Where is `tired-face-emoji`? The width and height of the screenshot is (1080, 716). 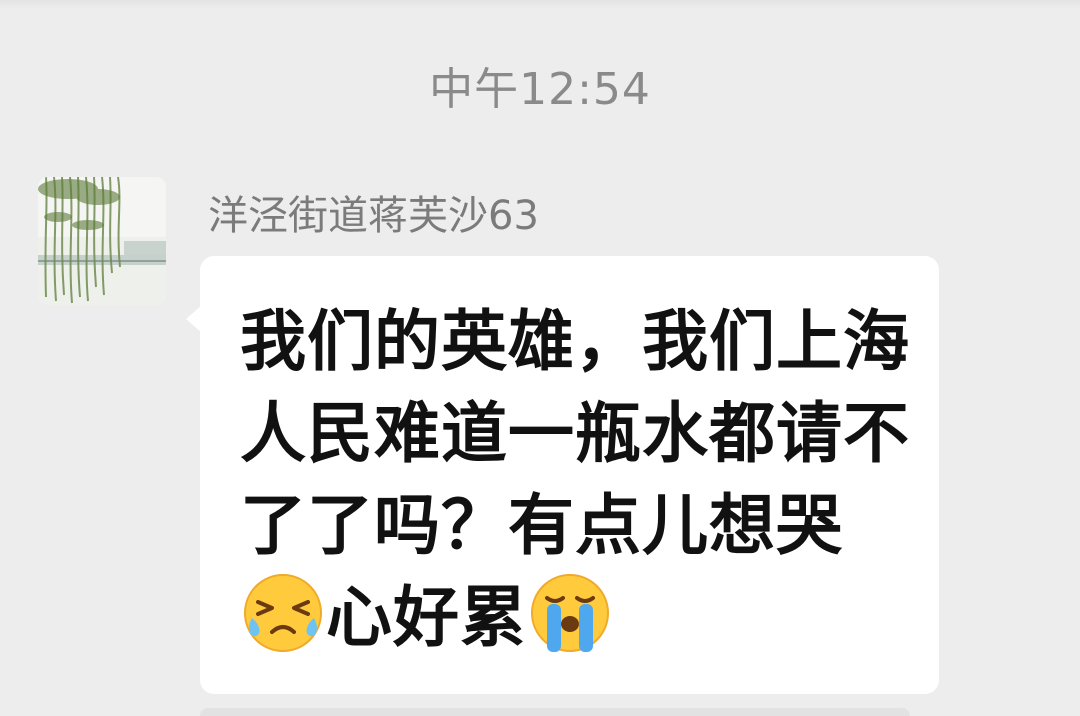 tired-face-emoji is located at coordinates (283, 613).